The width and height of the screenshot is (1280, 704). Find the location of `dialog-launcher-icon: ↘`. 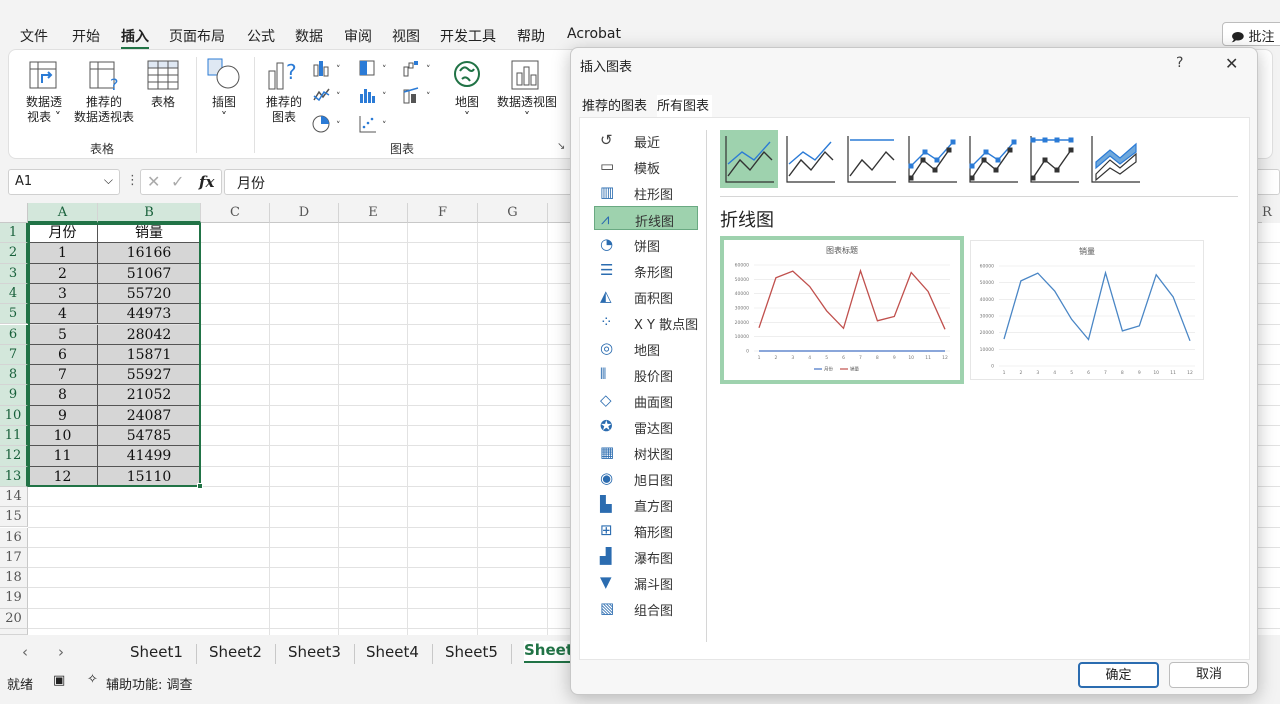

dialog-launcher-icon: ↘ is located at coordinates (561, 146).